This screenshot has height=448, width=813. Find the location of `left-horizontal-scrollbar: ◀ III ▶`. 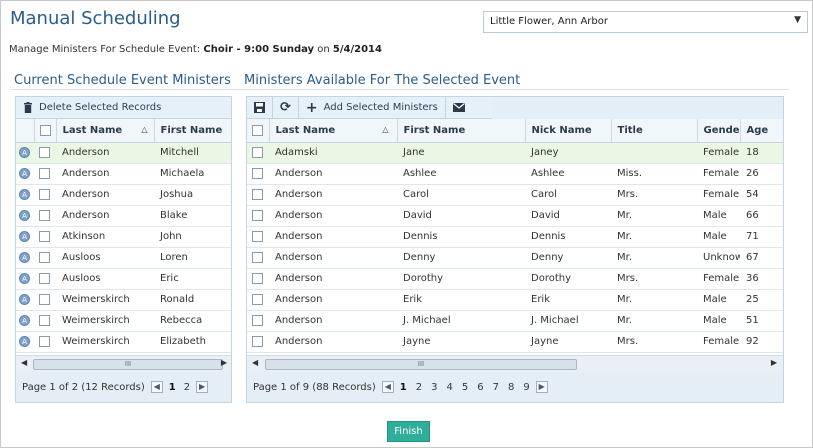

left-horizontal-scrollbar: ◀ III ▶ is located at coordinates (123, 363).